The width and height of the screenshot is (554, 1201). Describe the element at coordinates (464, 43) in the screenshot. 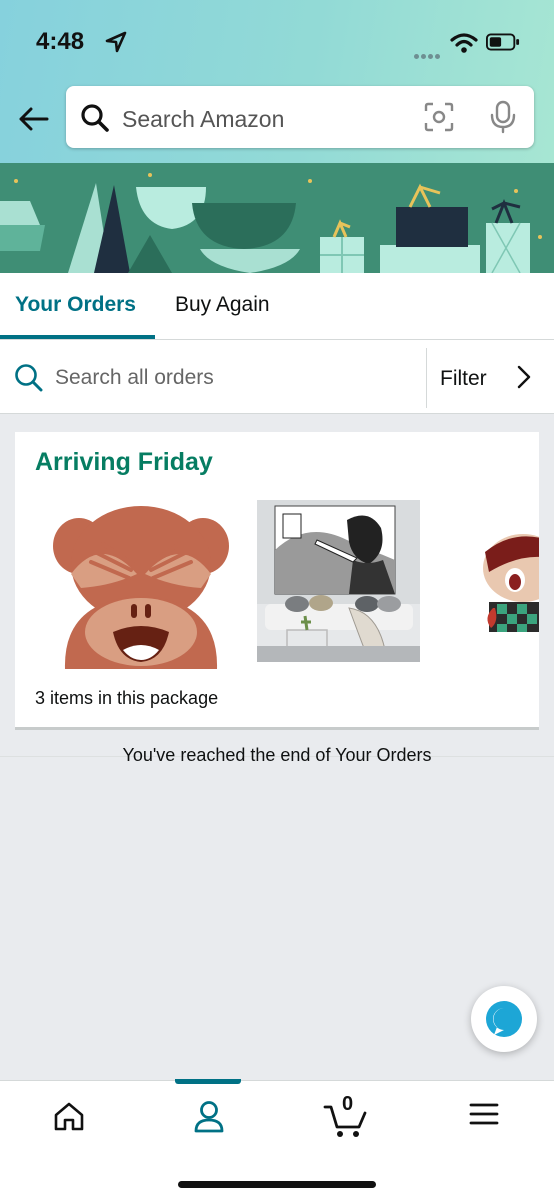

I see `wifi-icon` at that location.